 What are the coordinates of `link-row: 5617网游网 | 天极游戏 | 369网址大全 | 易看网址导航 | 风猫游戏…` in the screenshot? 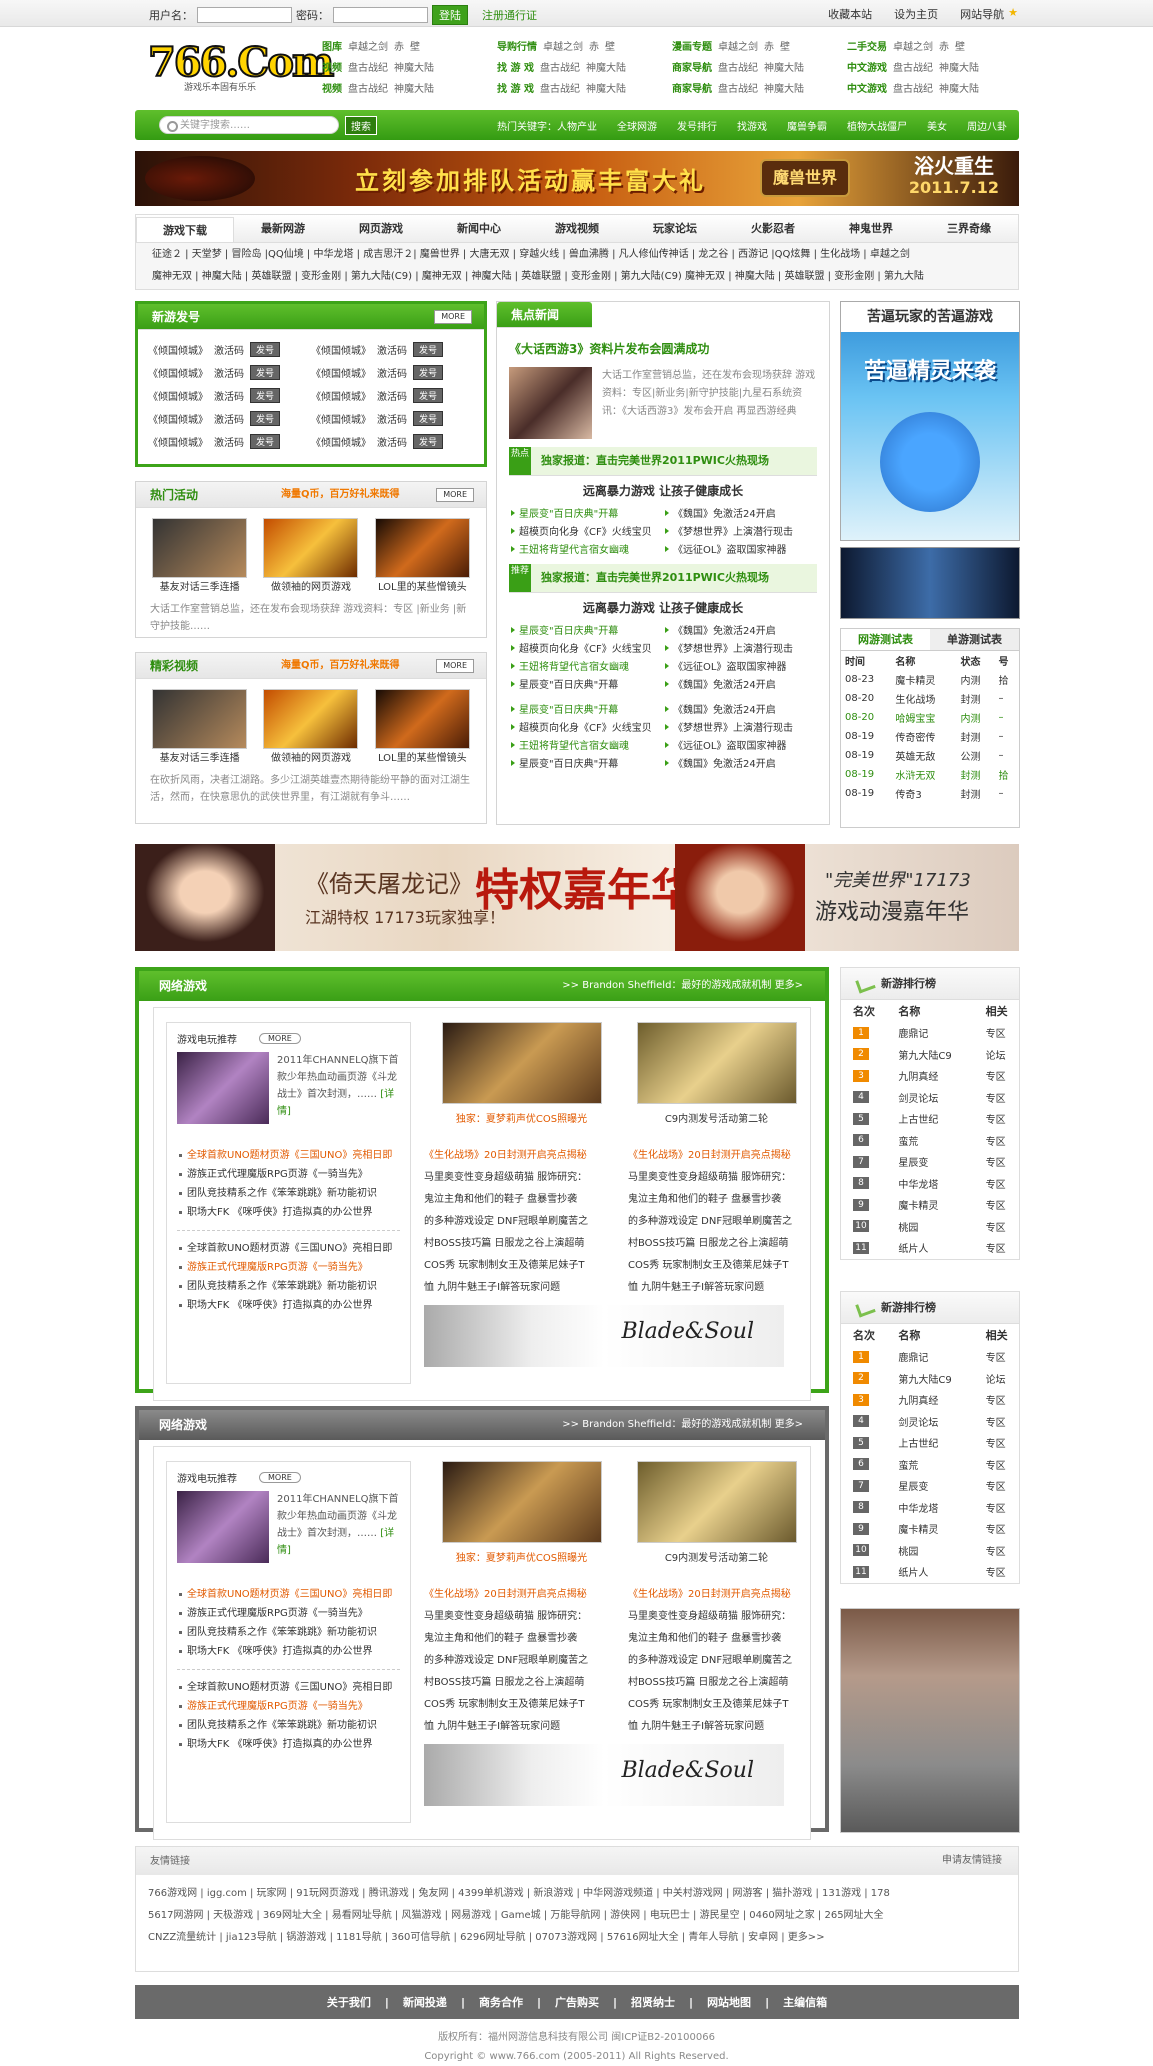 It's located at (577, 1916).